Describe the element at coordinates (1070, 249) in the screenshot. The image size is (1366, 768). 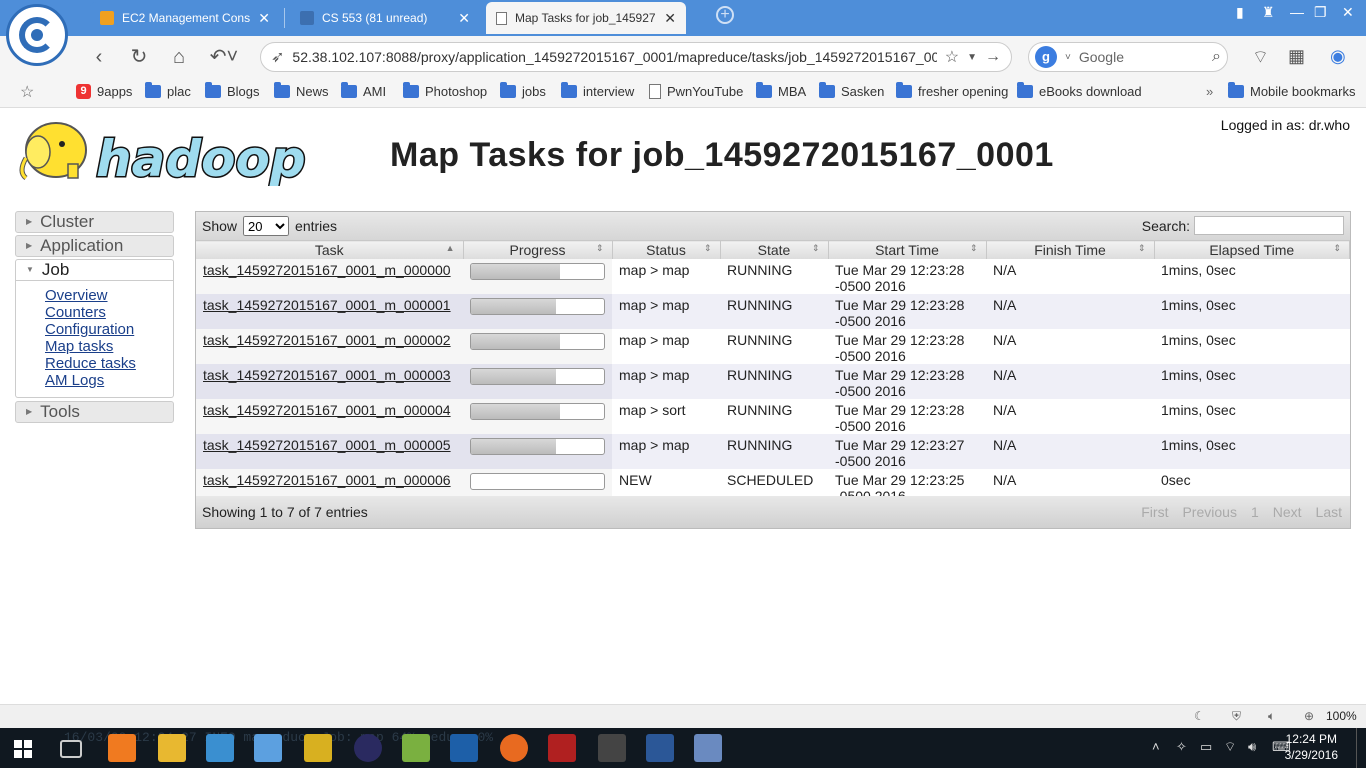
I see `column-finish-time: Finish Time ⇕` at that location.